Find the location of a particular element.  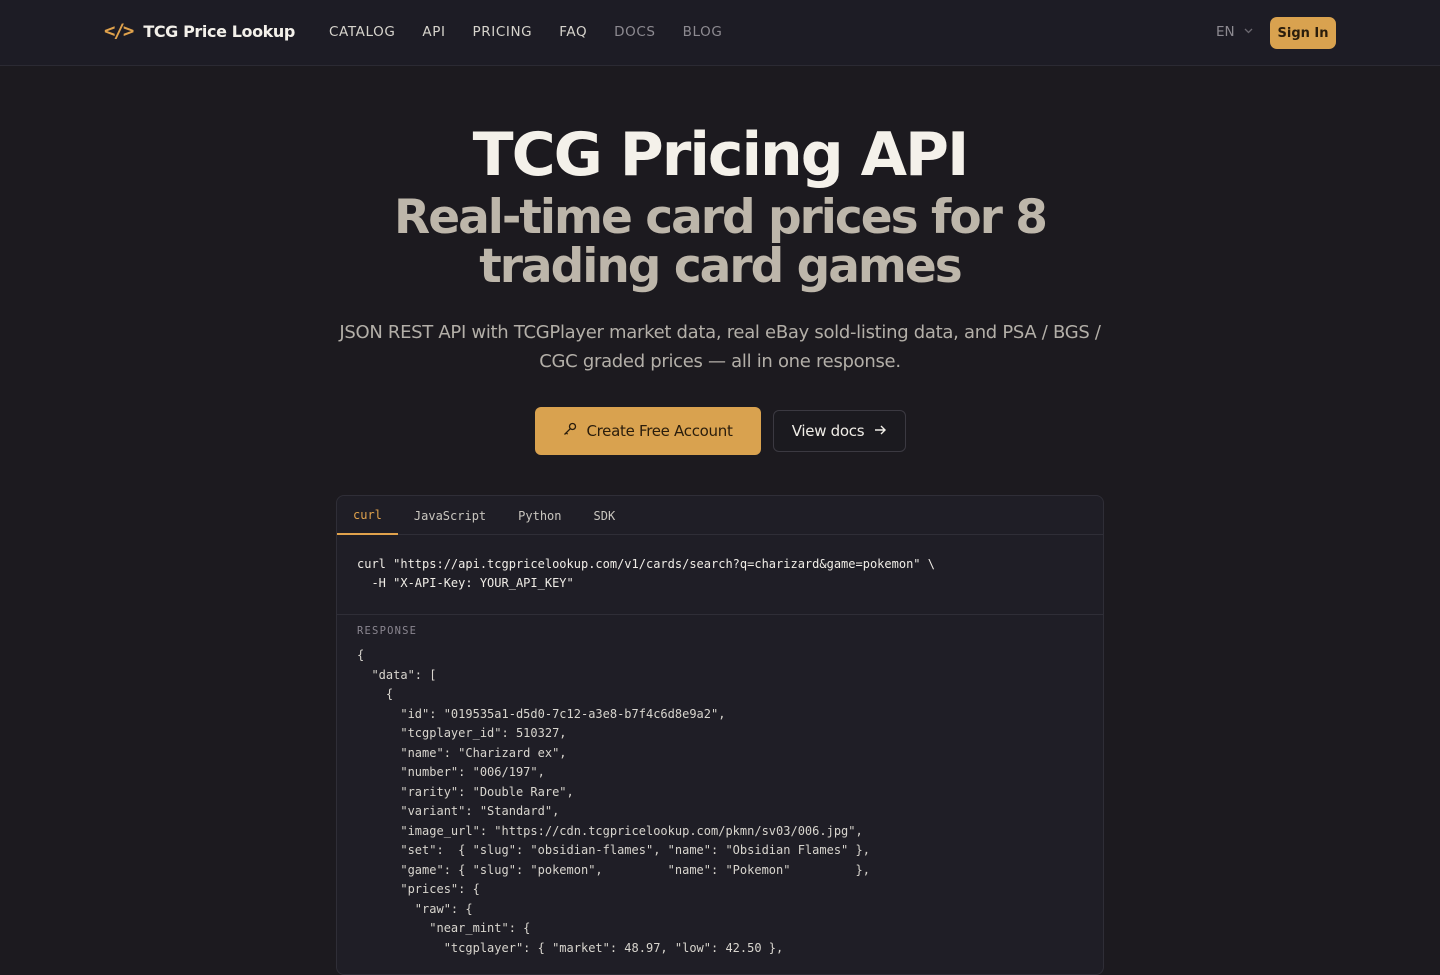

brand-logo: </> TCG Price Lookup is located at coordinates (199, 31).